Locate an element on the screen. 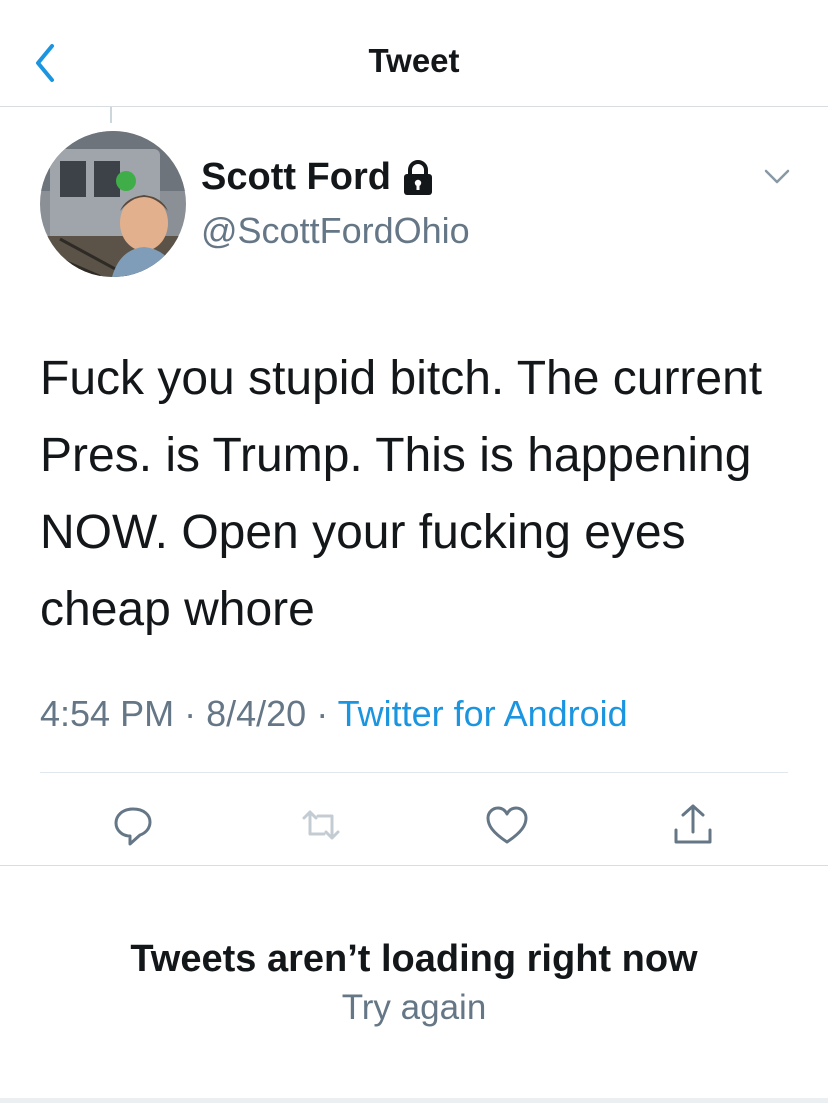 This screenshot has height=1103, width=828. retweet-button is located at coordinates (321, 825).